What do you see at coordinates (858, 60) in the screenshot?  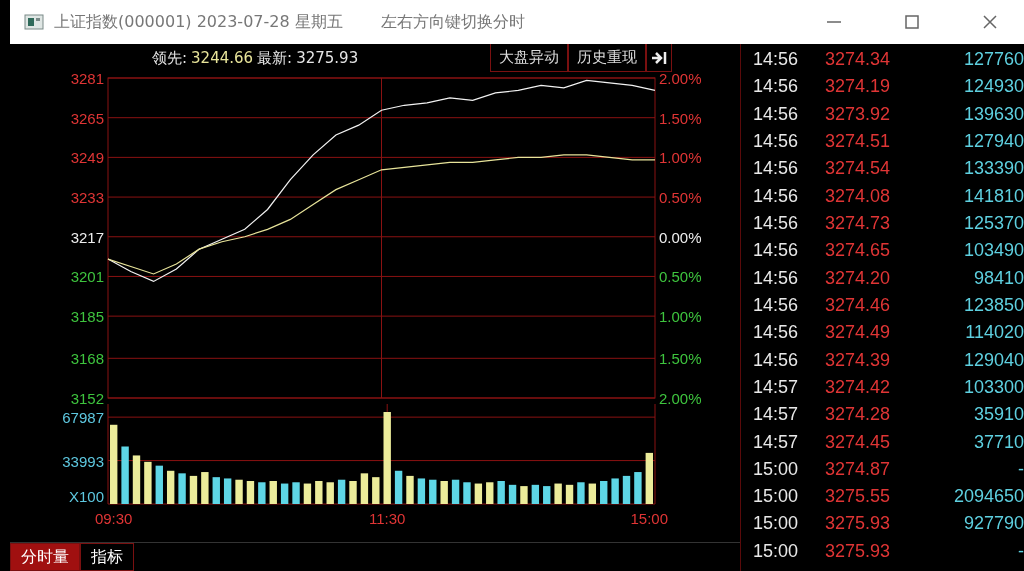 I see `price-cell-text: 3274.34` at bounding box center [858, 60].